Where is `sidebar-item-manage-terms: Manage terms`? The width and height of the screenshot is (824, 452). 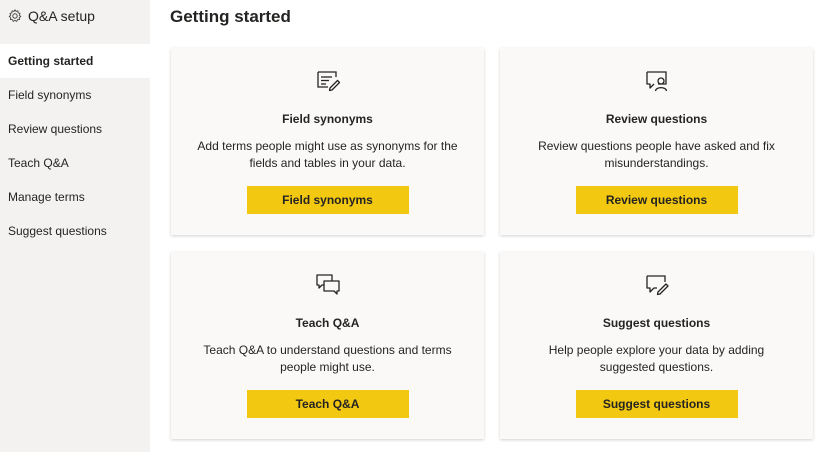
sidebar-item-manage-terms: Manage terms is located at coordinates (75, 197).